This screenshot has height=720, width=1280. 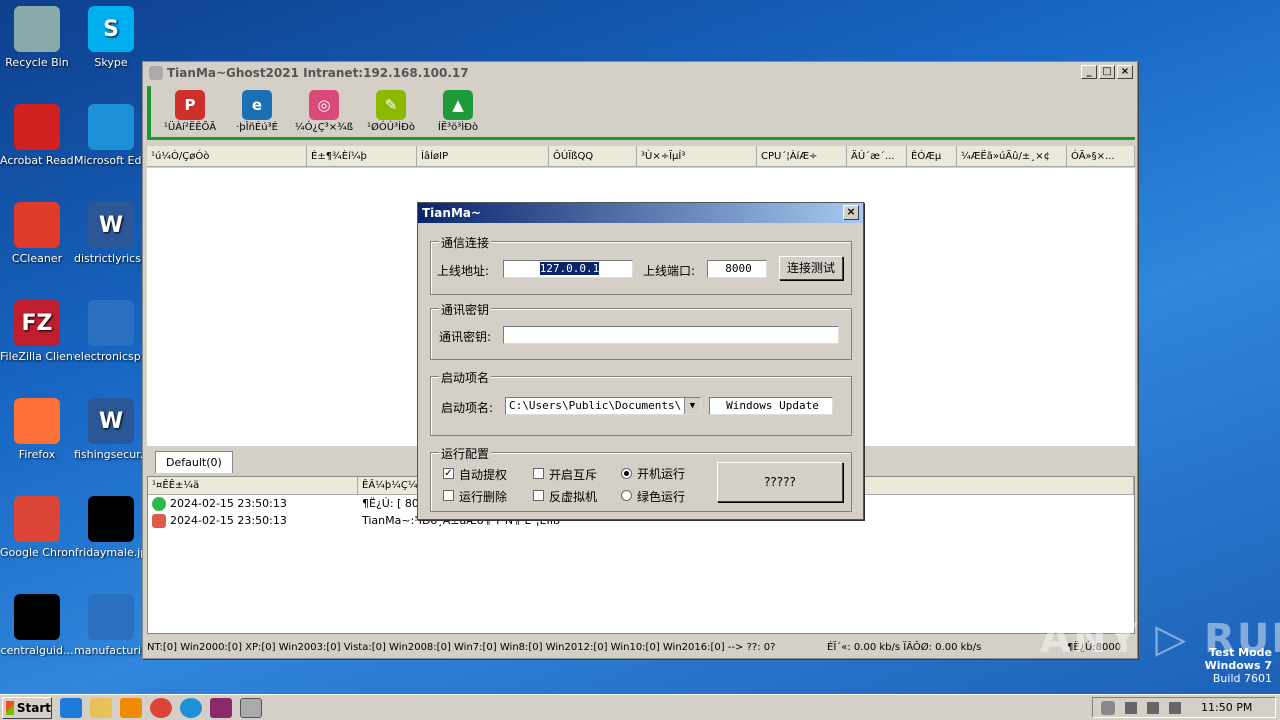 I want to click on toolbar-icon: e, so click(x=257, y=105).